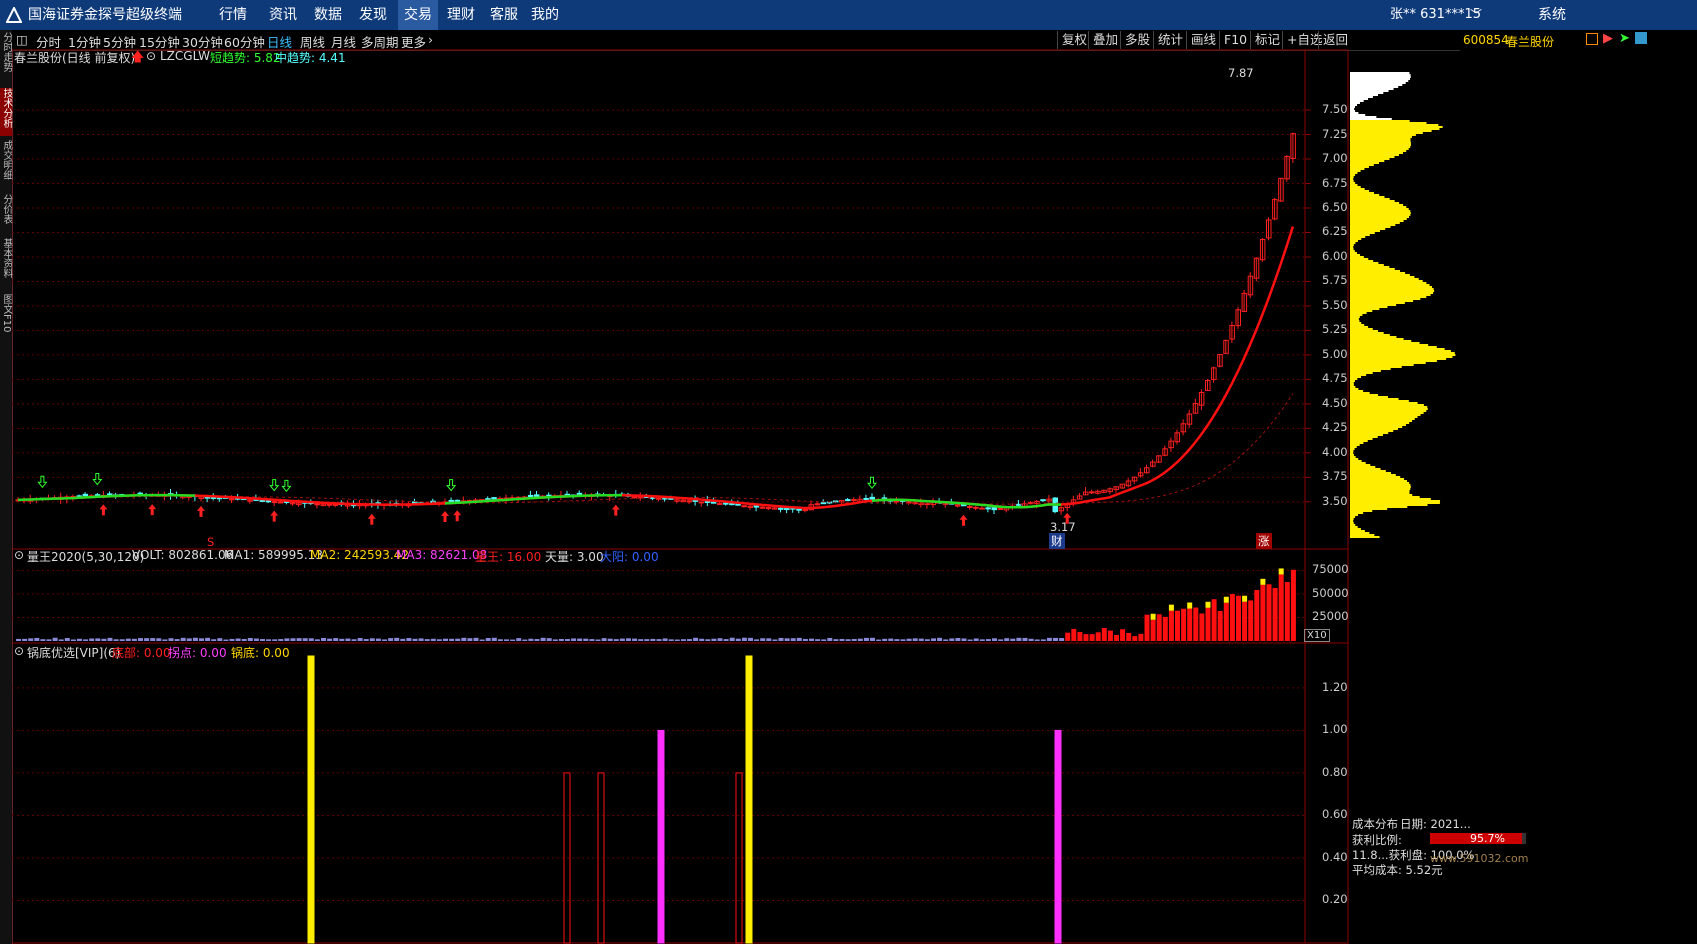  What do you see at coordinates (1264, 541) in the screenshot?
I see `zhang-marker: 涨` at bounding box center [1264, 541].